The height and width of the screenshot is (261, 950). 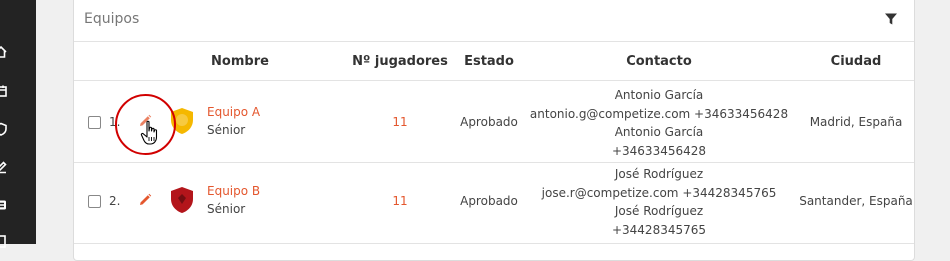 What do you see at coordinates (233, 191) in the screenshot?
I see `team-name-link: Equipo B` at bounding box center [233, 191].